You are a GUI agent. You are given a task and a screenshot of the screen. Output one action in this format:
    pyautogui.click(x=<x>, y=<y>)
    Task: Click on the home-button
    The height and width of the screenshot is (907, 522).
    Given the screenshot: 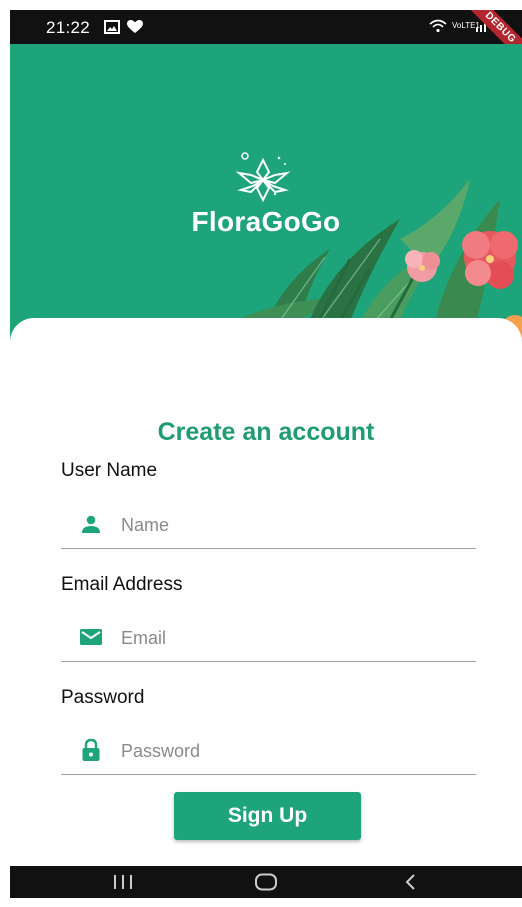 What is the action you would take?
    pyautogui.click(x=266, y=882)
    